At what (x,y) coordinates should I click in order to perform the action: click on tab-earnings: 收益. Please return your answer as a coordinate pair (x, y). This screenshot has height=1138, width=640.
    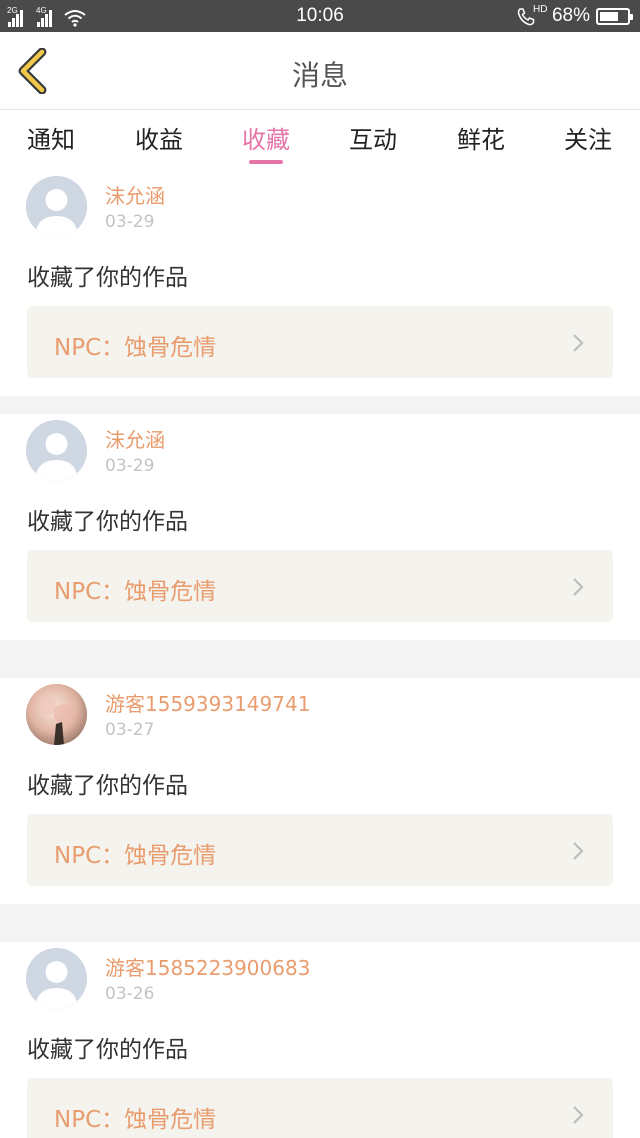
    Looking at the image, I should click on (159, 137).